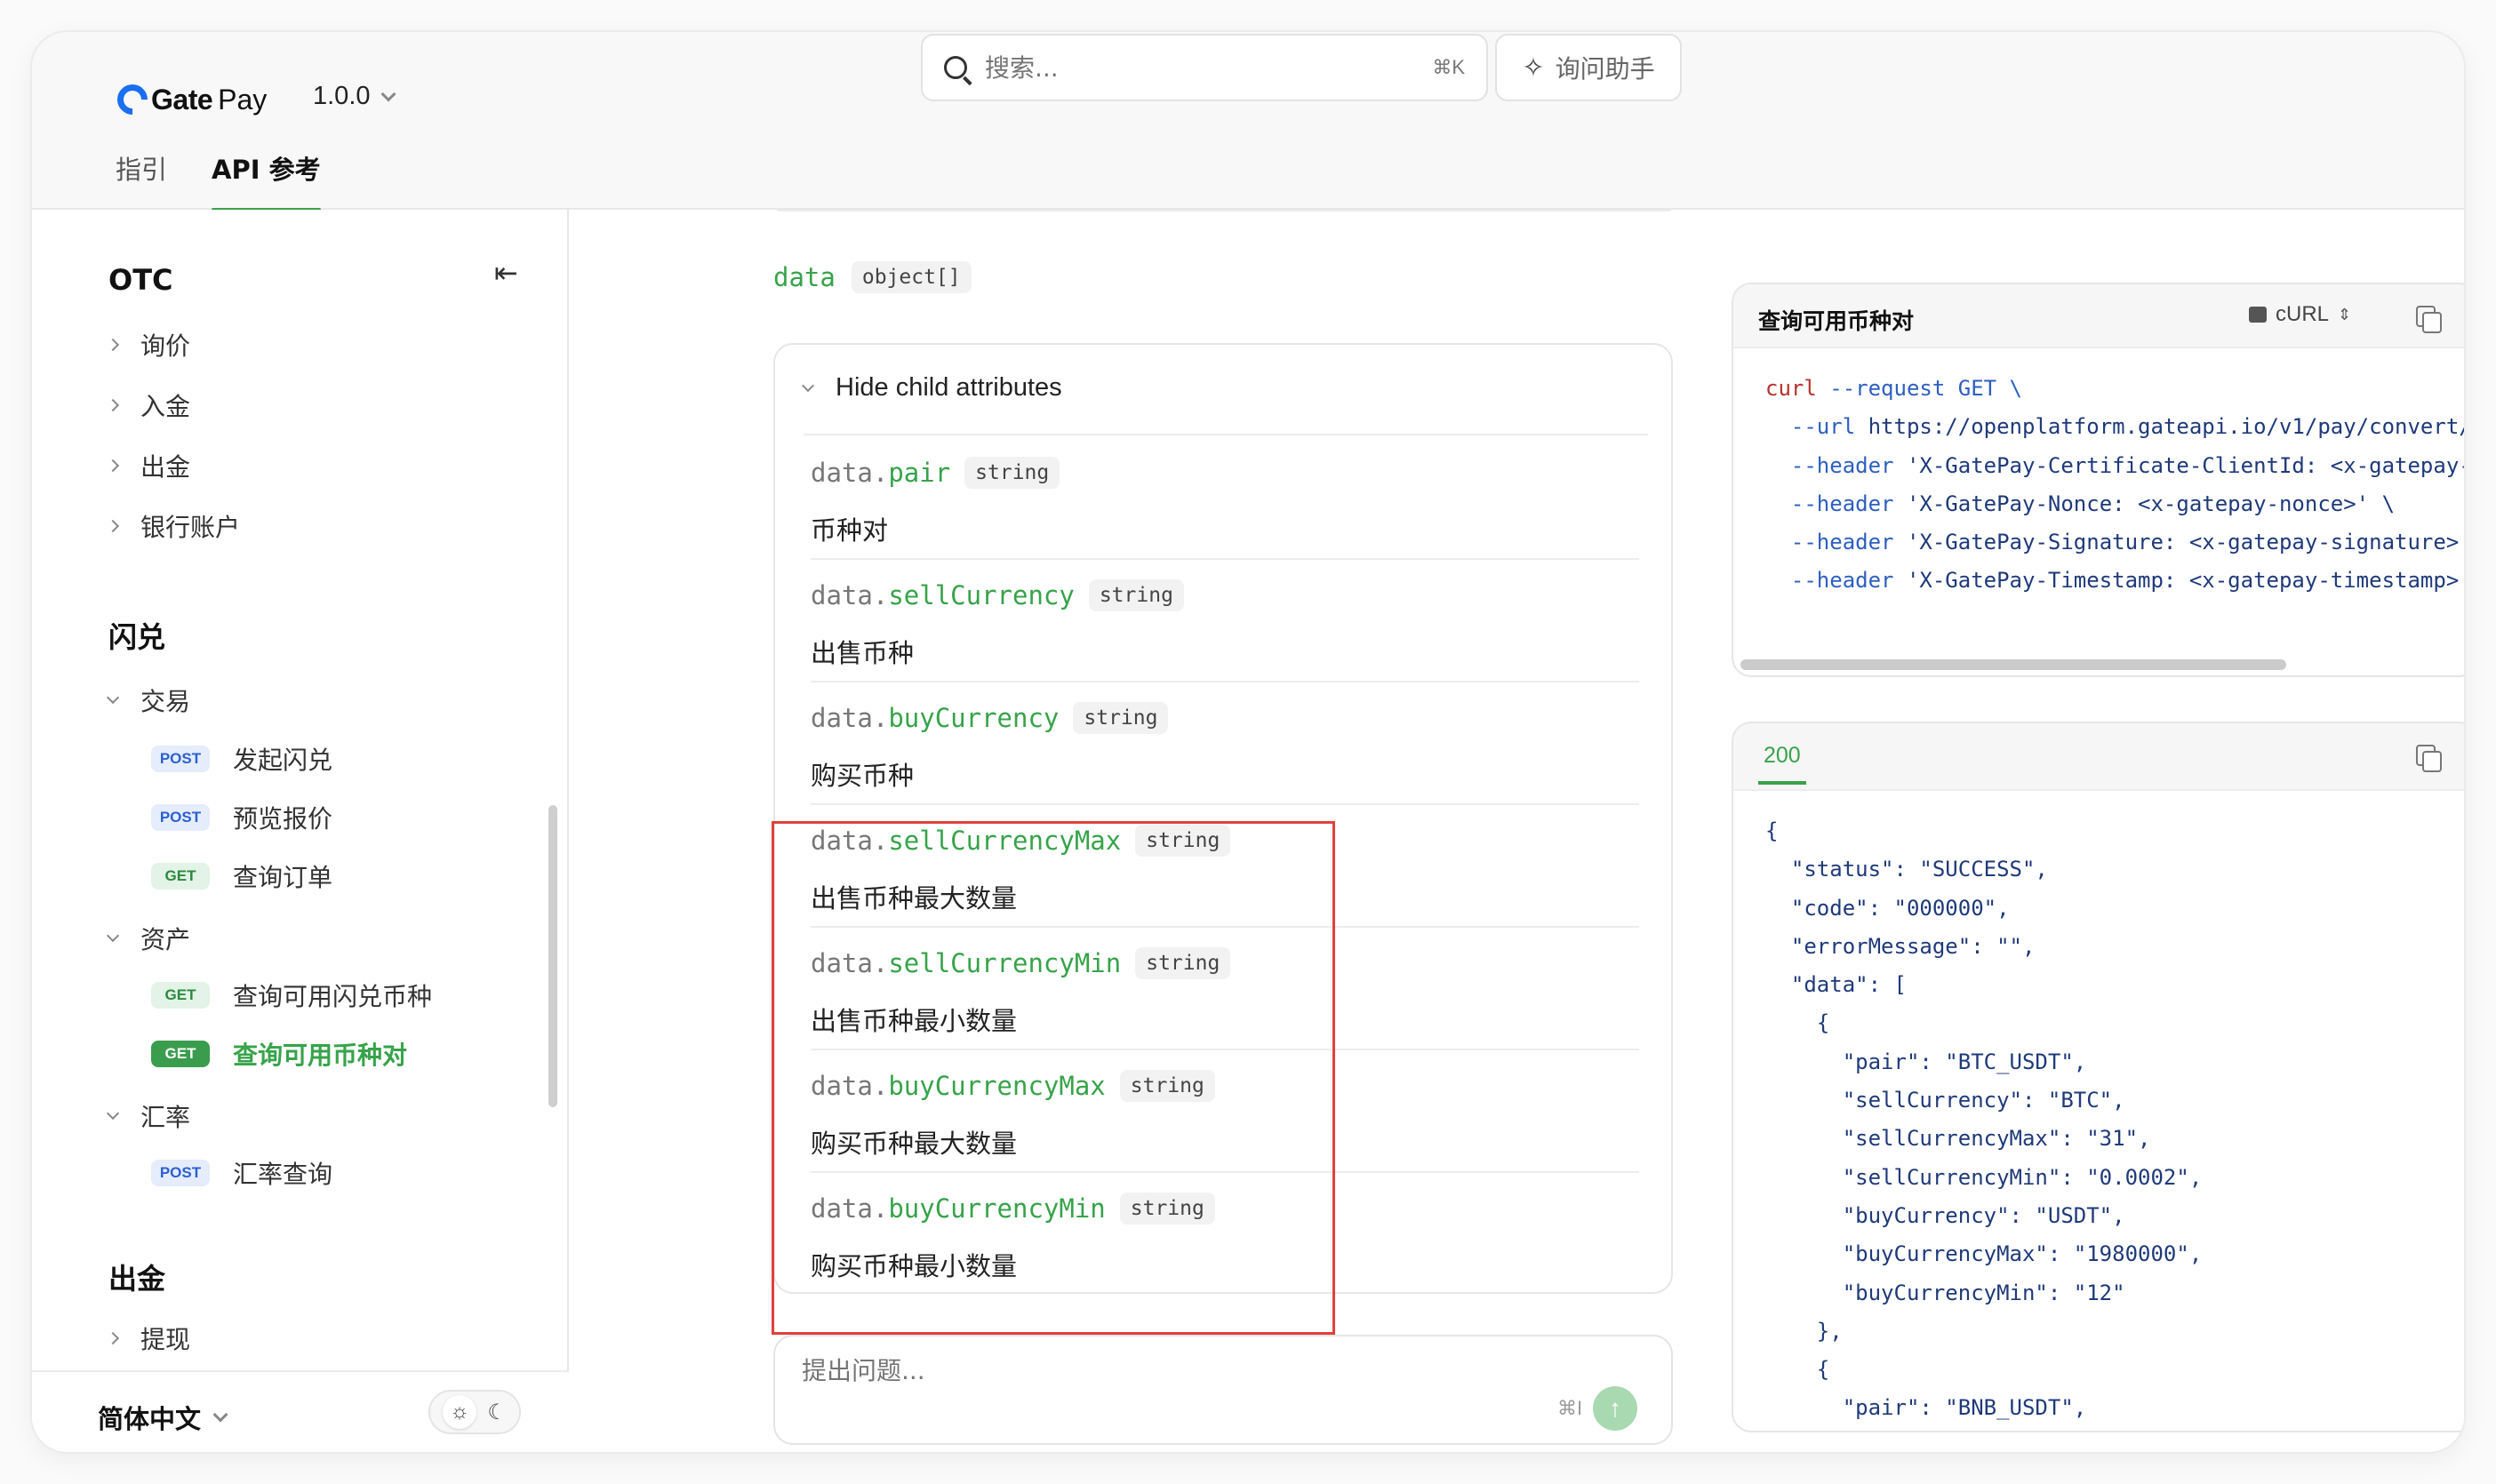 This screenshot has width=2496, height=1484. What do you see at coordinates (163, 1418) in the screenshot?
I see `language-selector: 简体中文` at bounding box center [163, 1418].